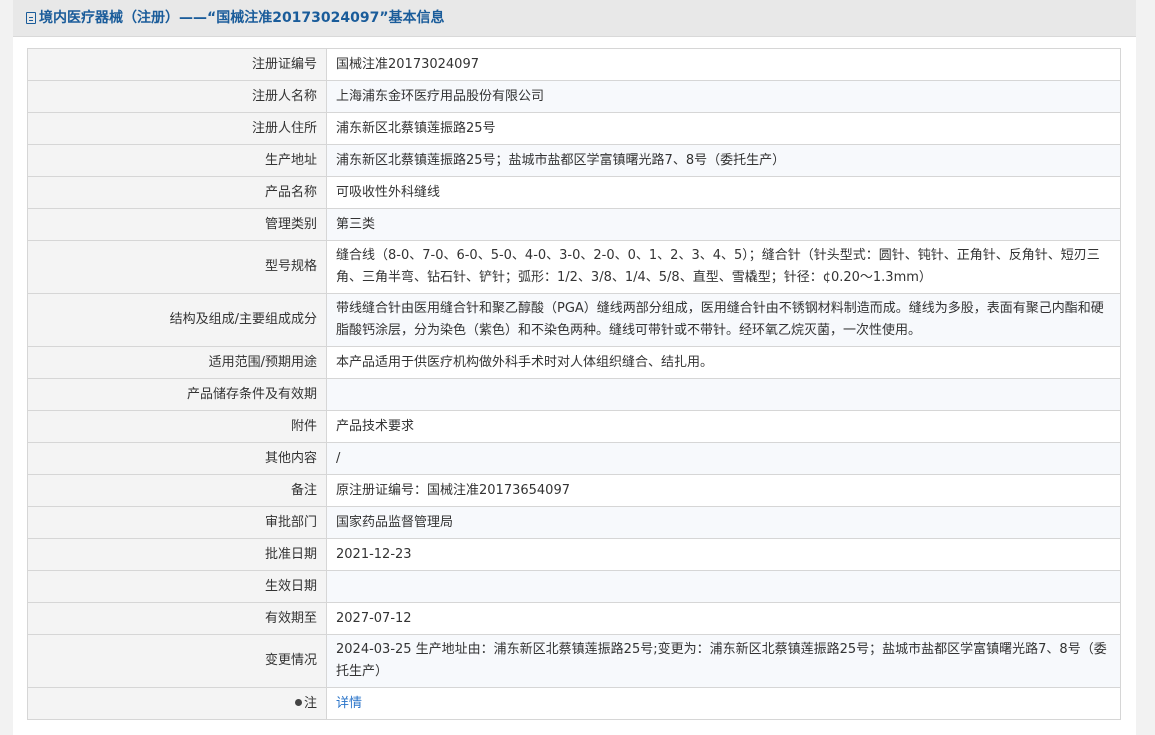 The height and width of the screenshot is (735, 1155). I want to click on table-row: 适用范围/预期用途 本产品适用于供医疗机构做外科手术时对人体组织缝合、结扎用。, so click(574, 362).